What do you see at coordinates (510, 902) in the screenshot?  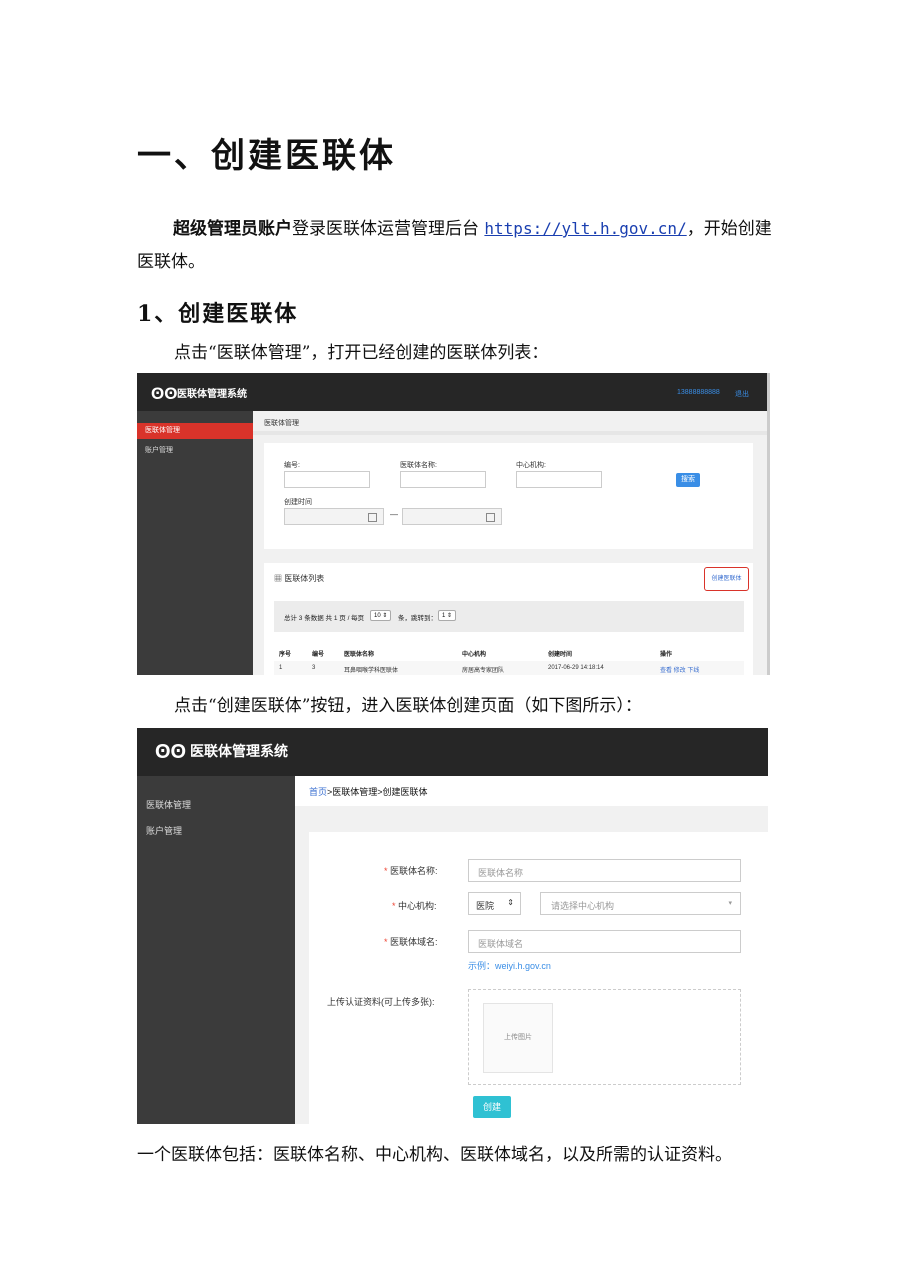 I see `select-arrows-icon: ⇕` at bounding box center [510, 902].